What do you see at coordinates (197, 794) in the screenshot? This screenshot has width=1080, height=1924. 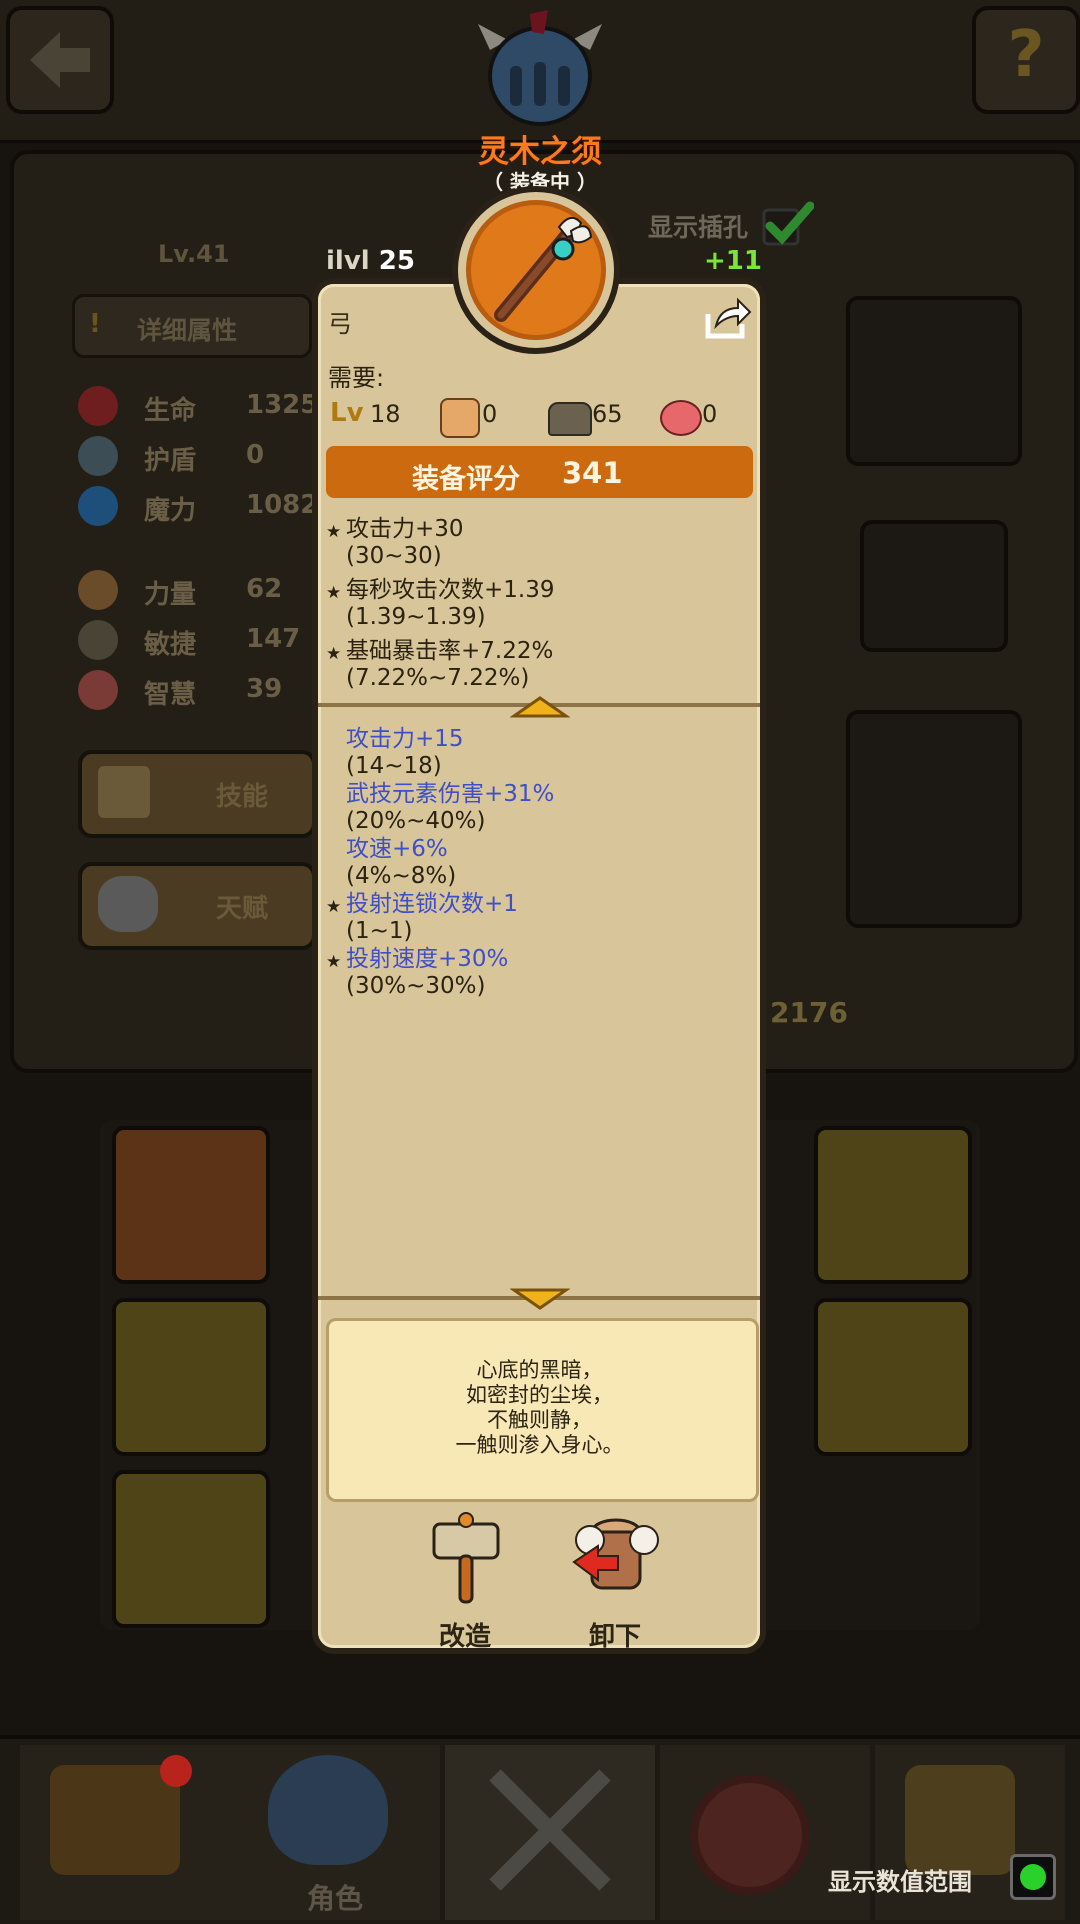 I see `skills-button: 技能` at bounding box center [197, 794].